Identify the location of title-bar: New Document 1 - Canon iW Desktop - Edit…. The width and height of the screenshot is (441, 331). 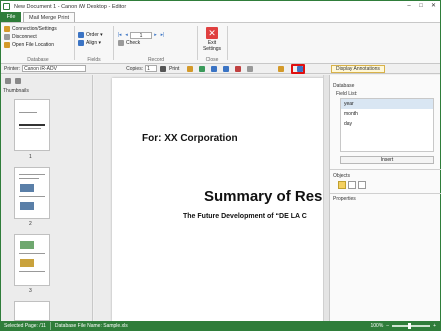
(220, 6).